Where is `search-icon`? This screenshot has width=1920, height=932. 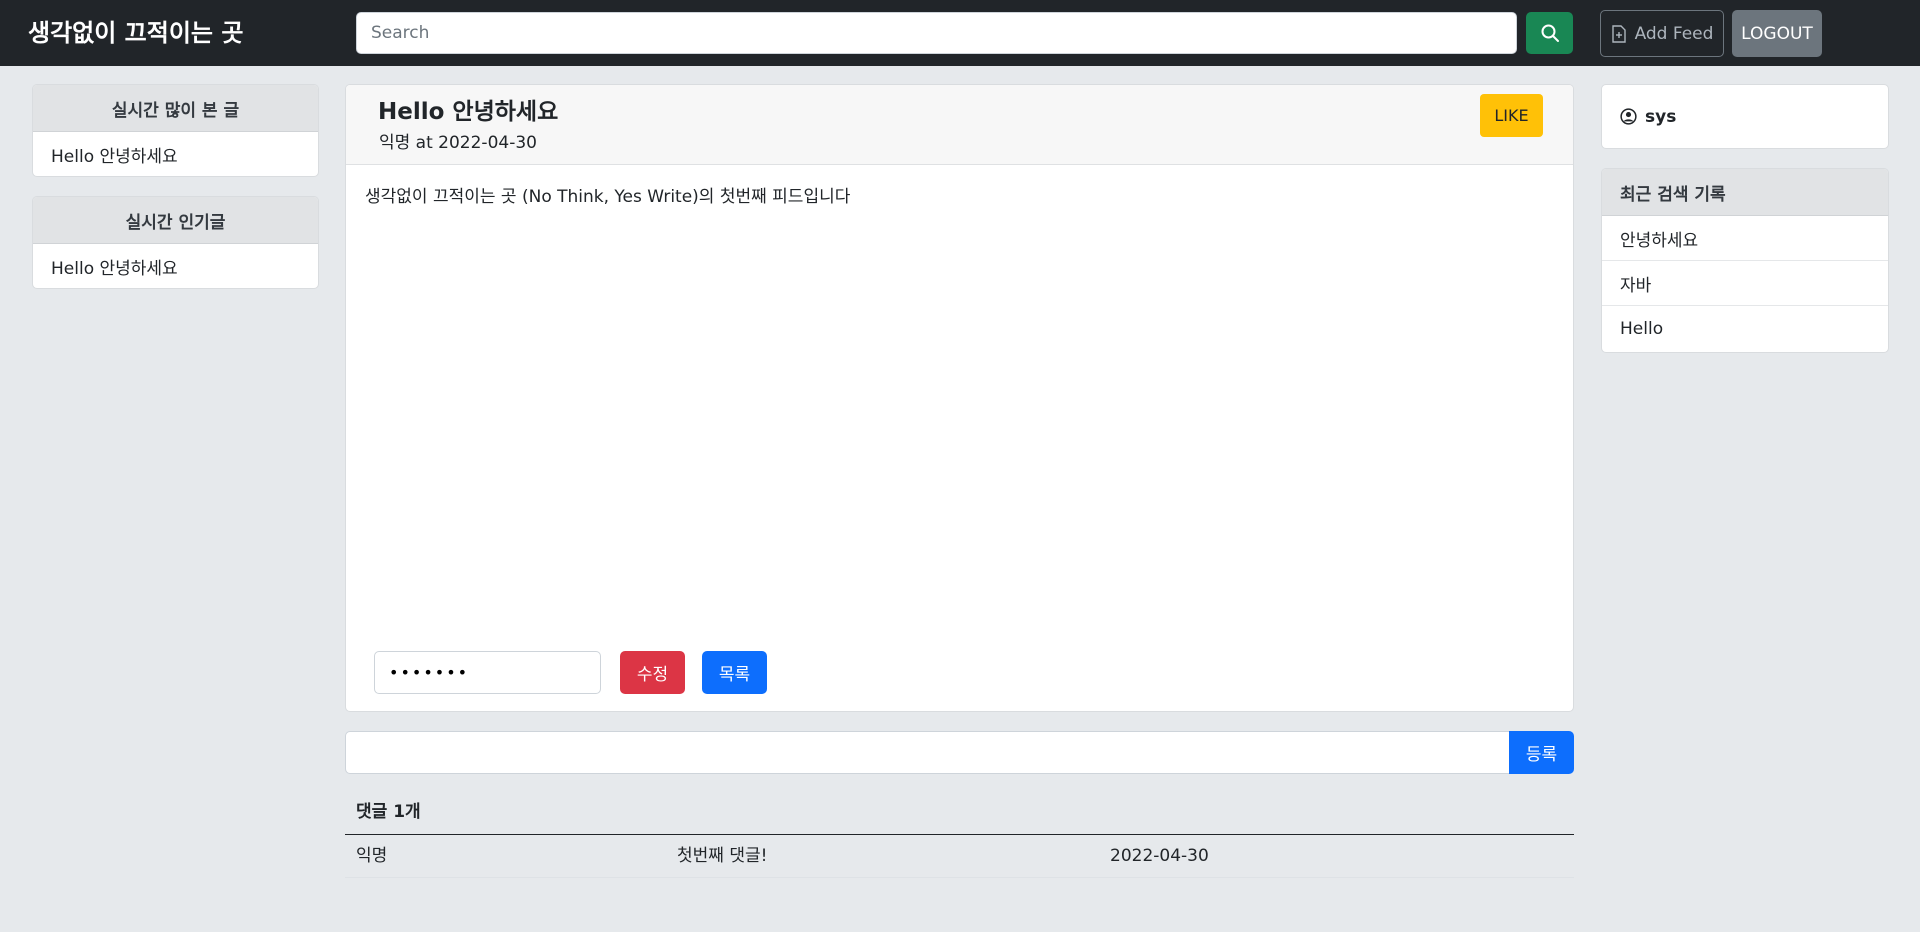
search-icon is located at coordinates (1550, 33).